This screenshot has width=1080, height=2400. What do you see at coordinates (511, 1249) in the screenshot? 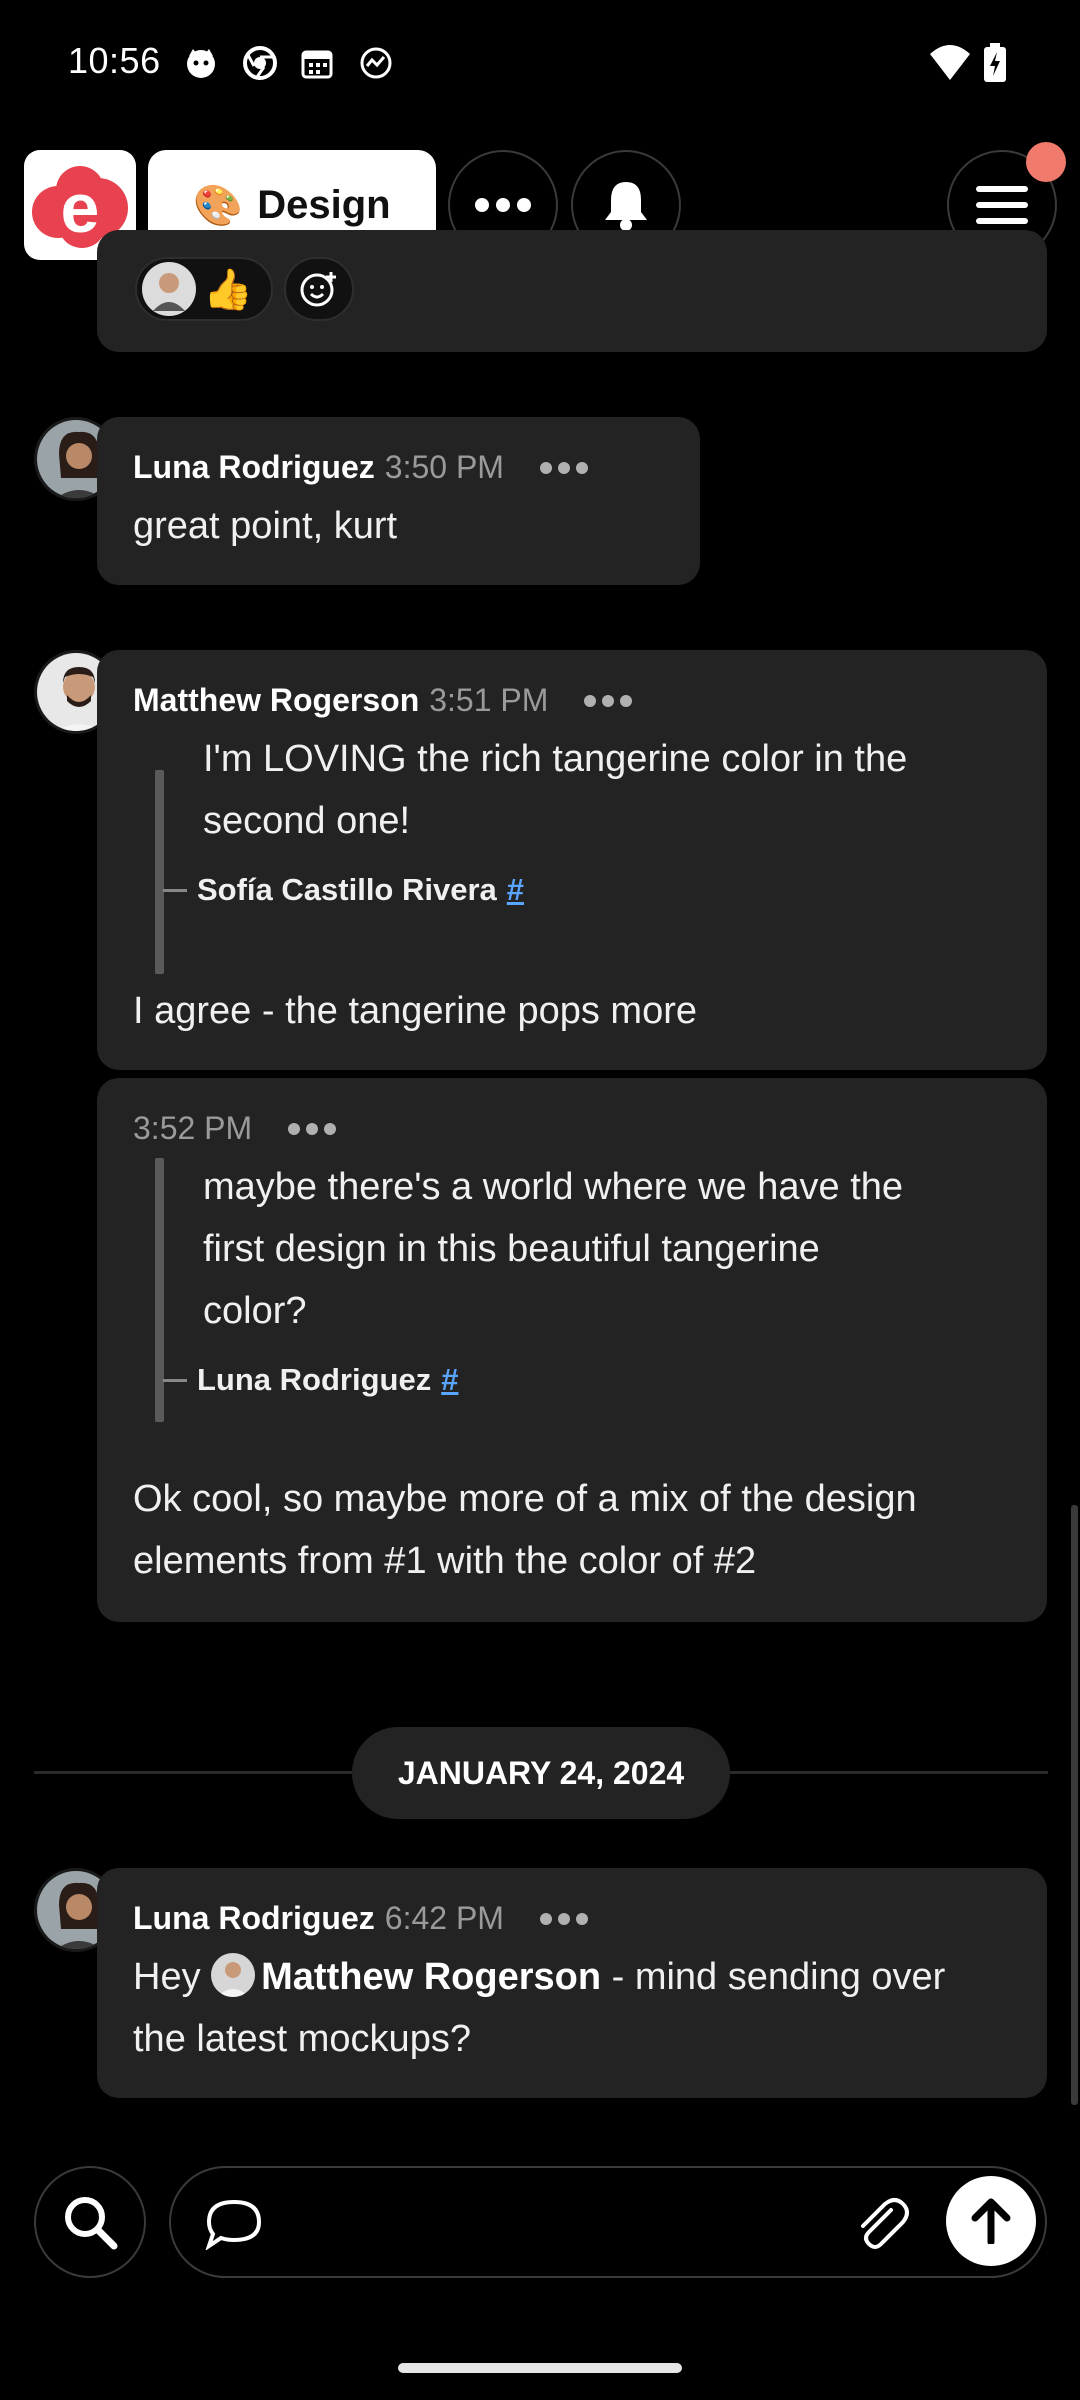
I see `quote-line: first design in this beautiful tangerine` at bounding box center [511, 1249].